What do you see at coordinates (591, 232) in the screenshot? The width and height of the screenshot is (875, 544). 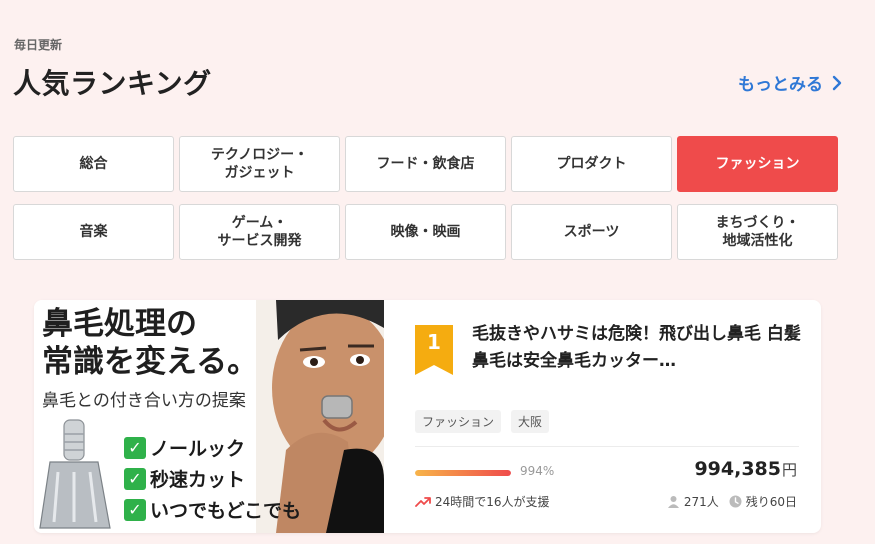 I see `category-tab-sports: スポーツ` at bounding box center [591, 232].